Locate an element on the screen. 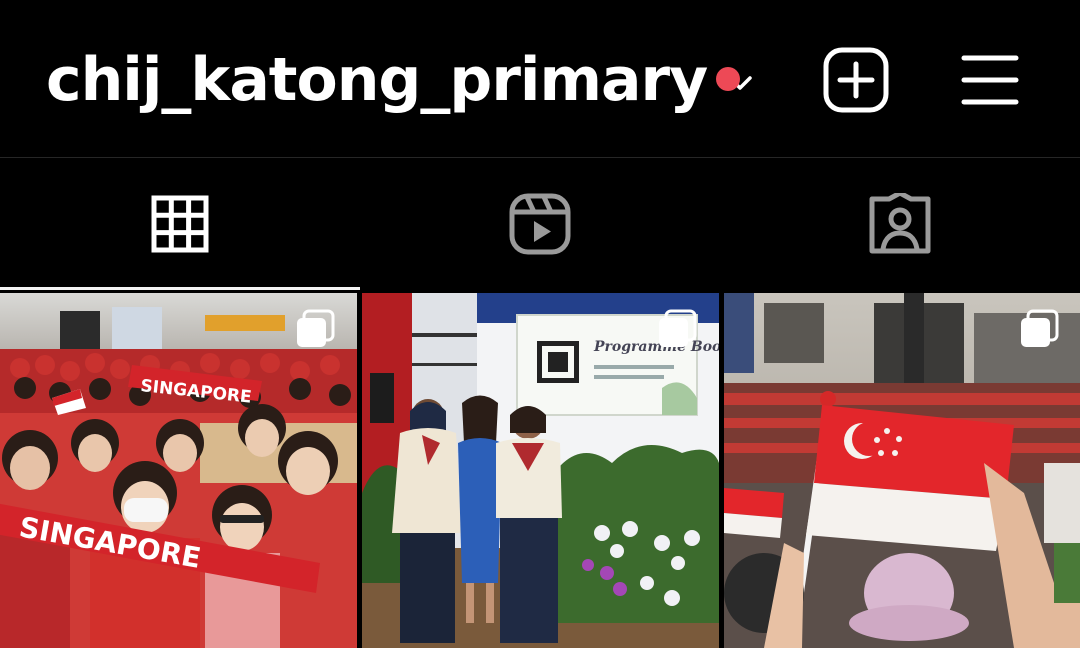  hamburger-menu-icon is located at coordinates (990, 80).